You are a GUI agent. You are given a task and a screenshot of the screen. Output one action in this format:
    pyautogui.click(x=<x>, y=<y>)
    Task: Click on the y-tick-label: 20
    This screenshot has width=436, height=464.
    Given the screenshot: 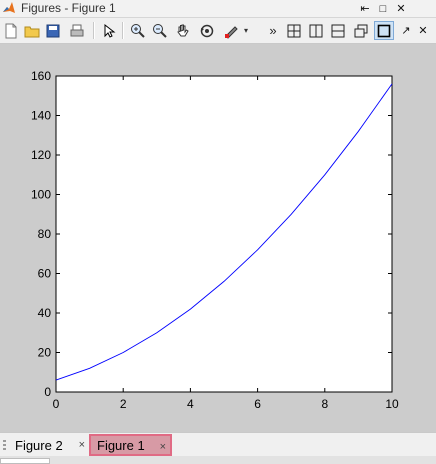 What is the action you would take?
    pyautogui.click(x=45, y=353)
    